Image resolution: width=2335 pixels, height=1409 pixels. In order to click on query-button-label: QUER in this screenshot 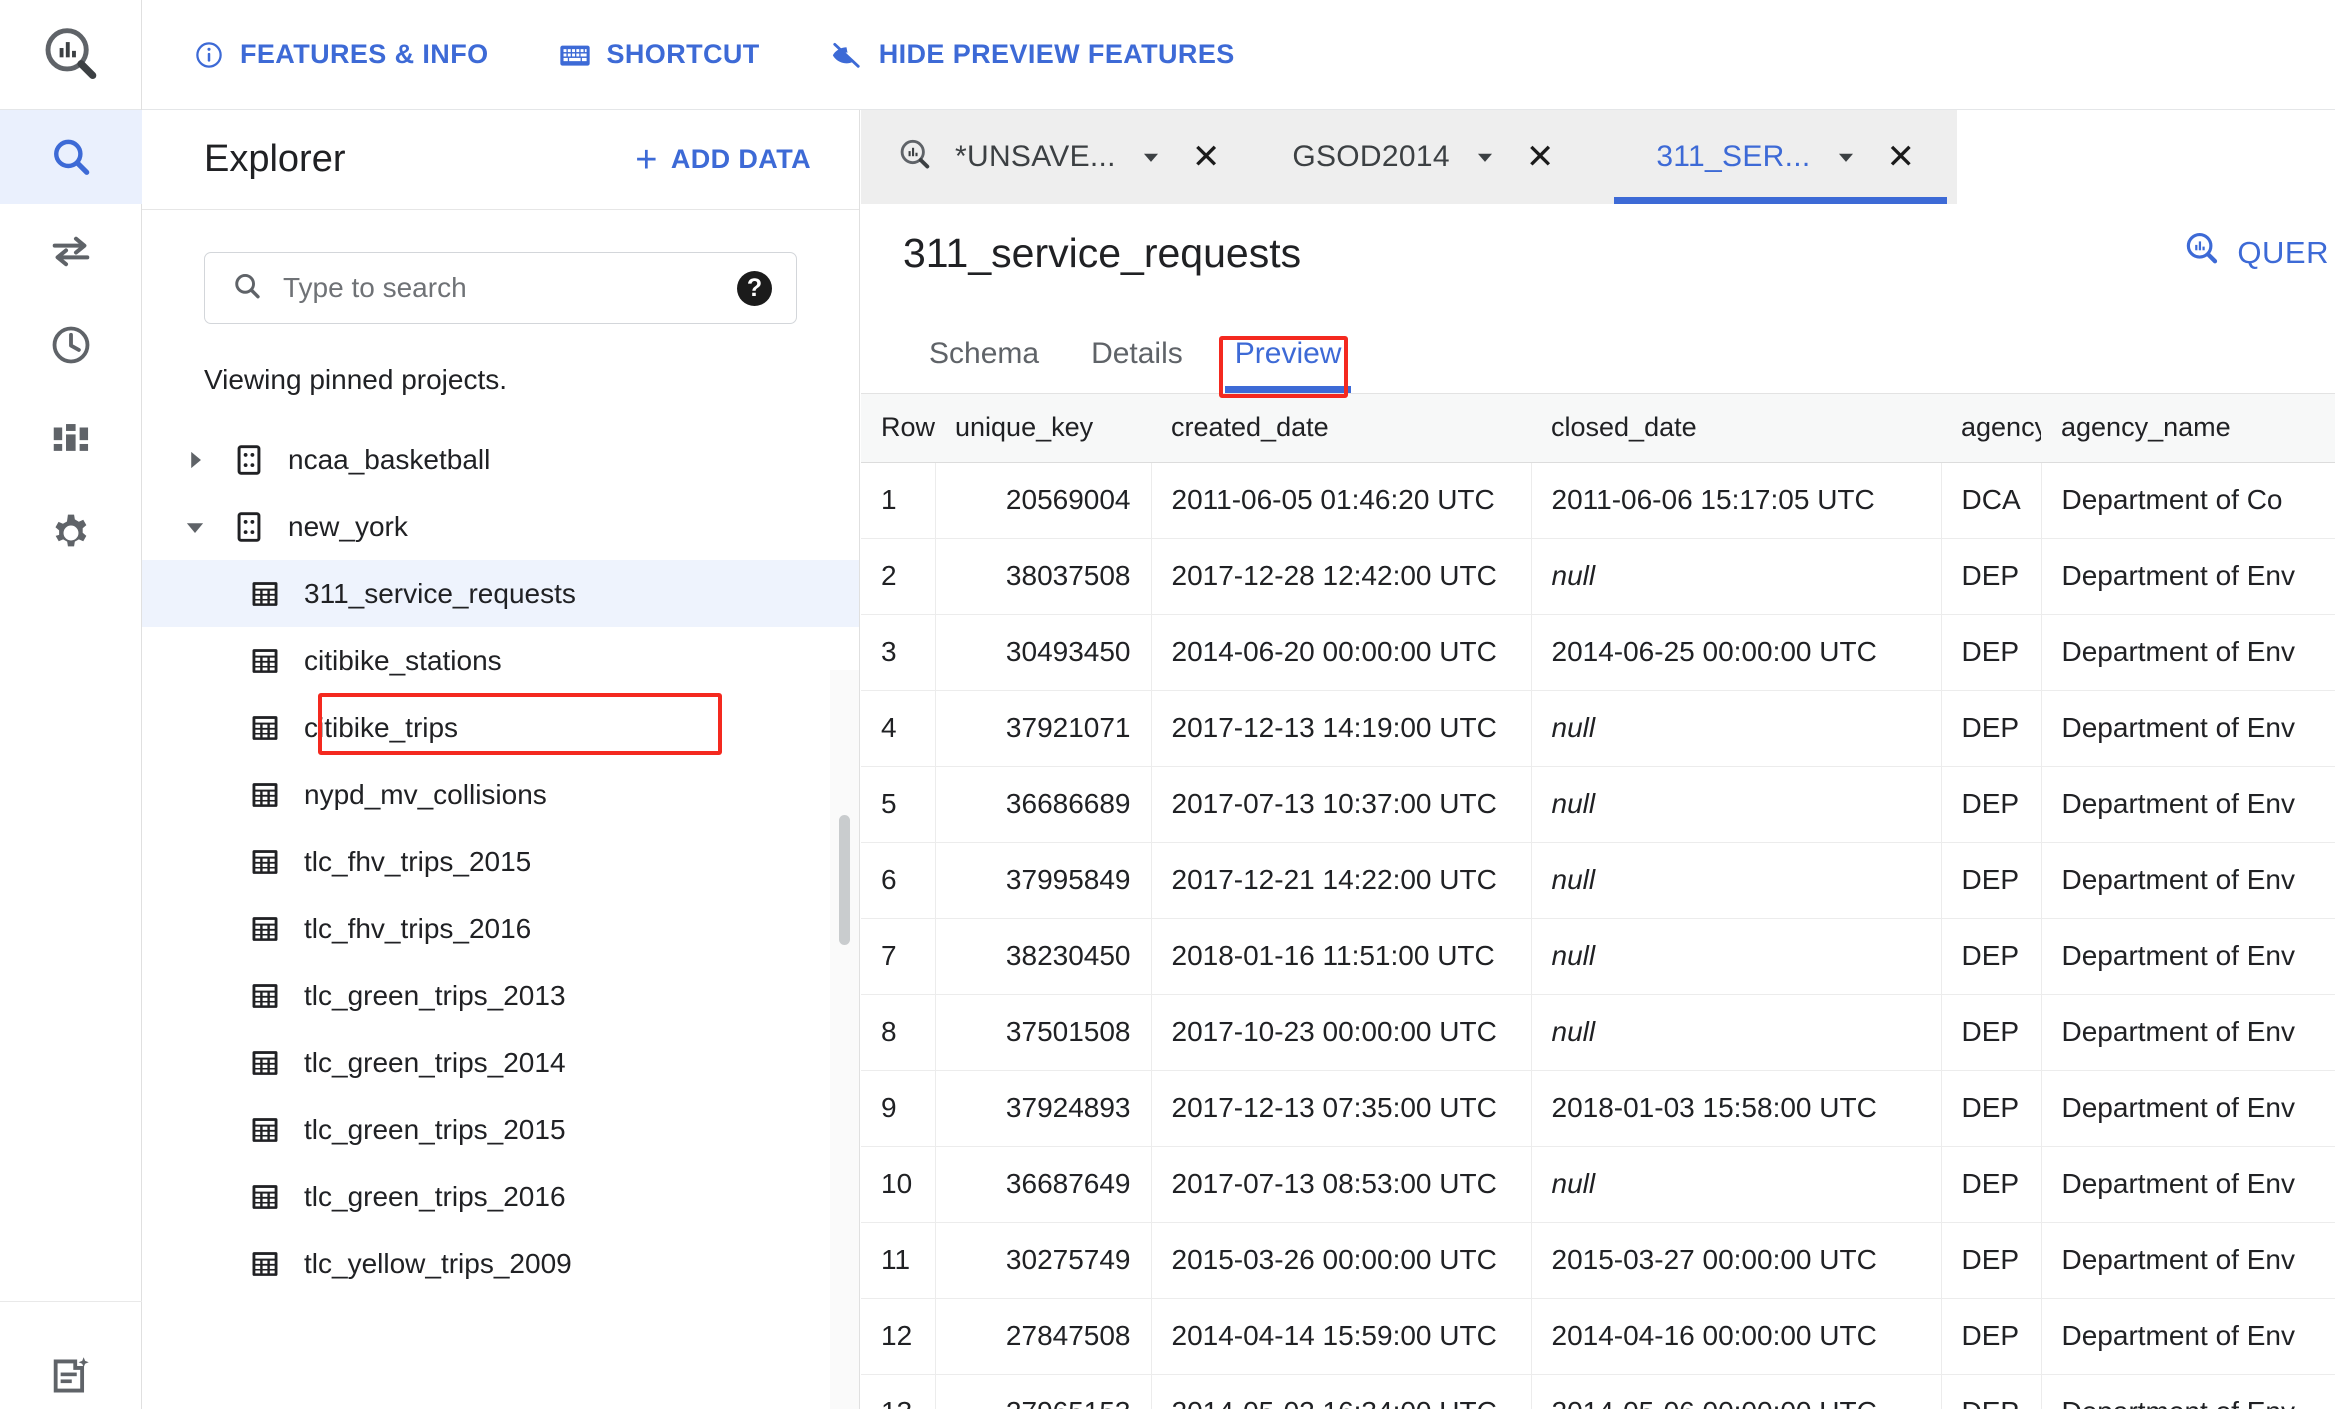, I will do `click(2283, 252)`.